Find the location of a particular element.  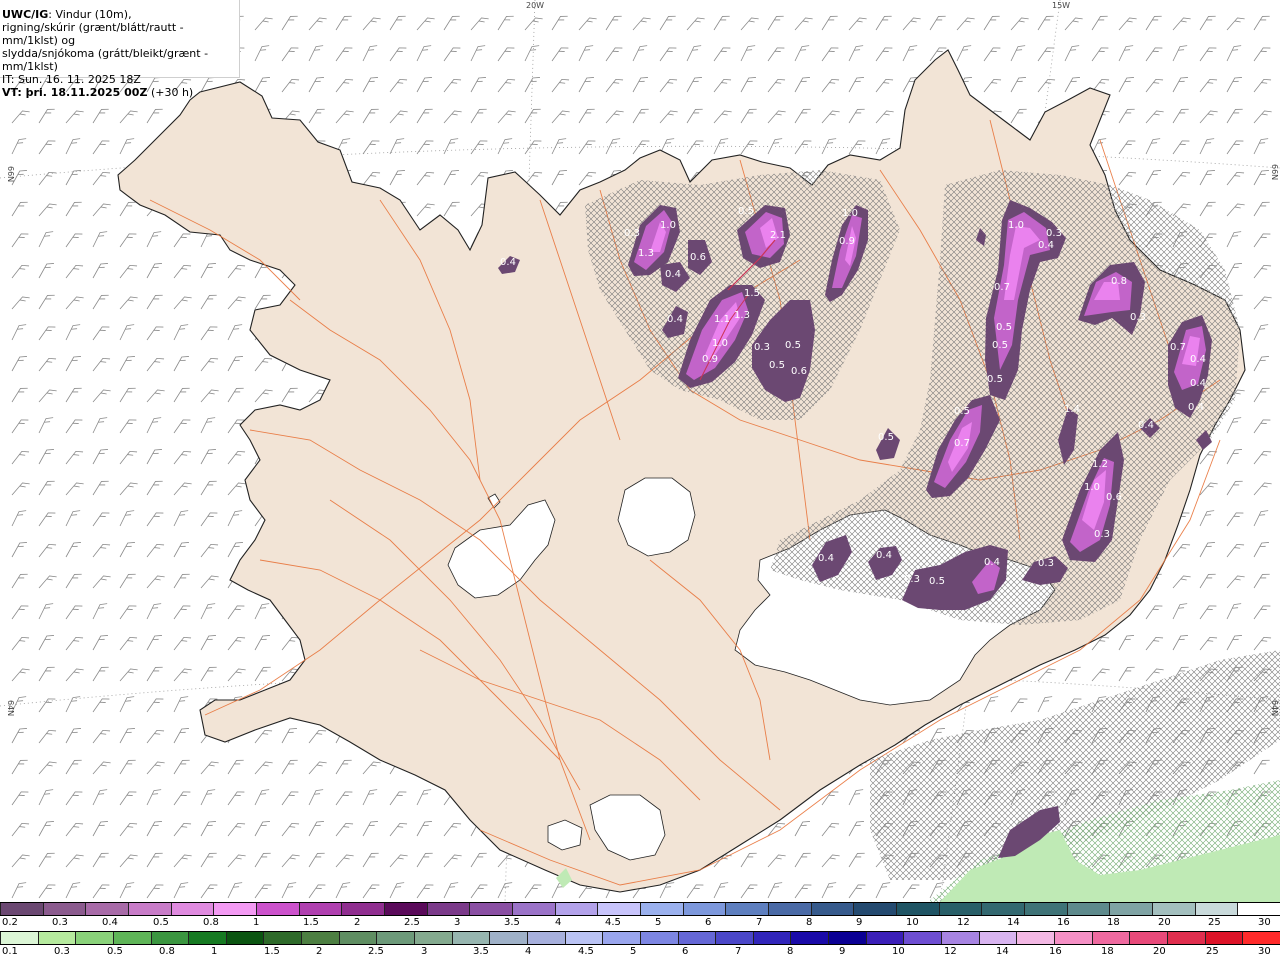

legend-tick-label: 2 is located at coordinates (319, 951).